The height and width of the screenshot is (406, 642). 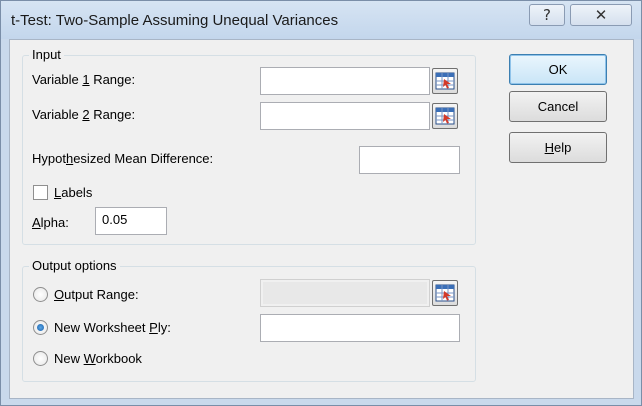 What do you see at coordinates (98, 358) in the screenshot?
I see `new-workbook-label: New Workbook` at bounding box center [98, 358].